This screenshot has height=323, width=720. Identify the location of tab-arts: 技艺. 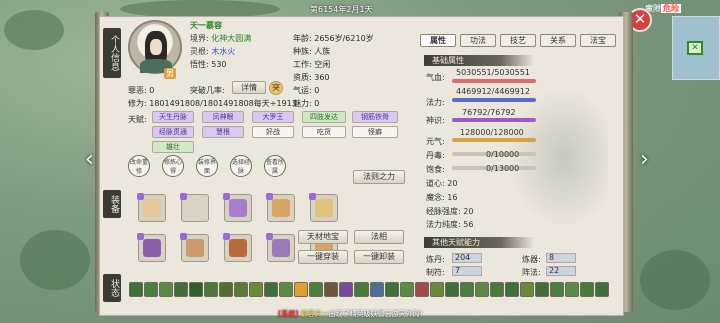
(518, 40).